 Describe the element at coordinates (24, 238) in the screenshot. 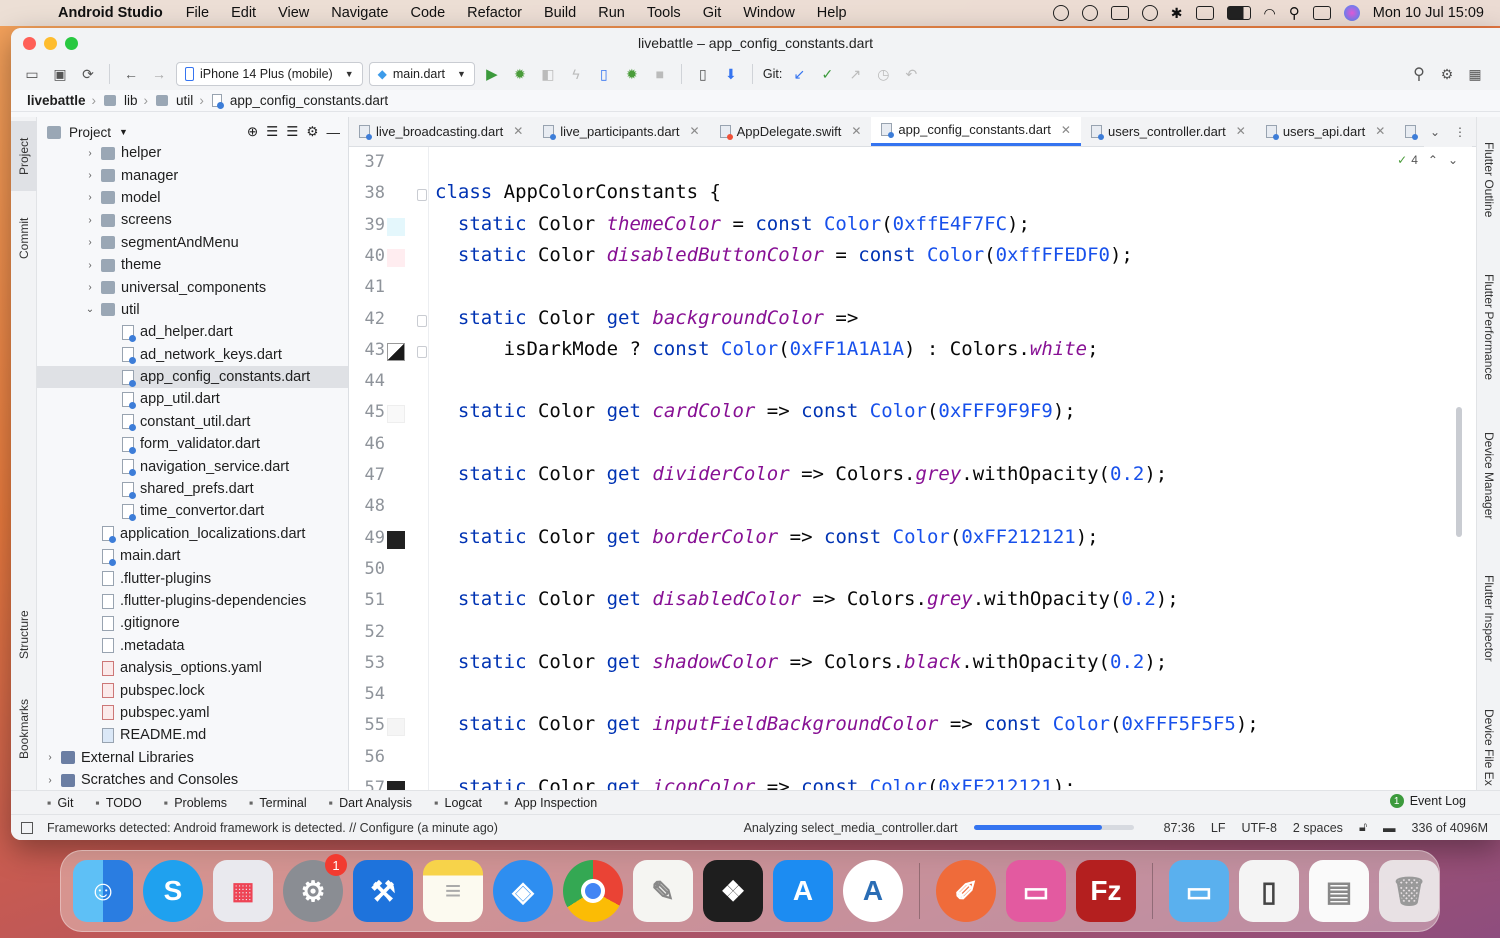

I see `commit-tool-button: Commit` at that location.